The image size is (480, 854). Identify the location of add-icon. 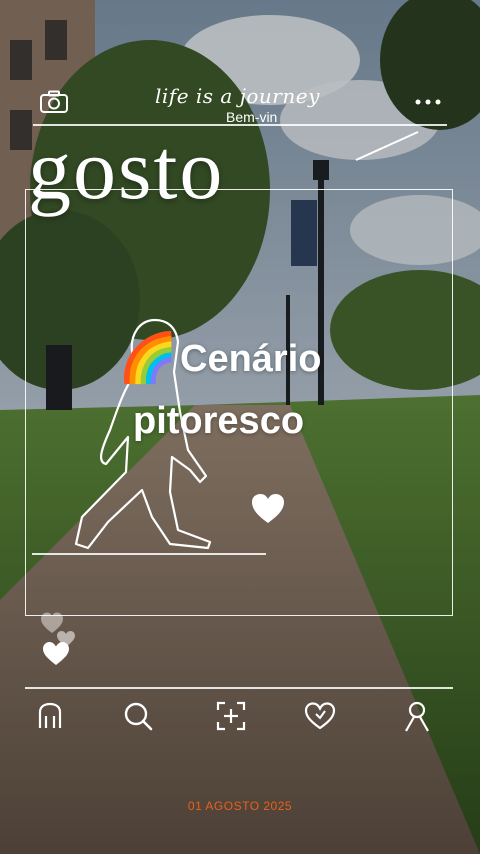
(231, 716).